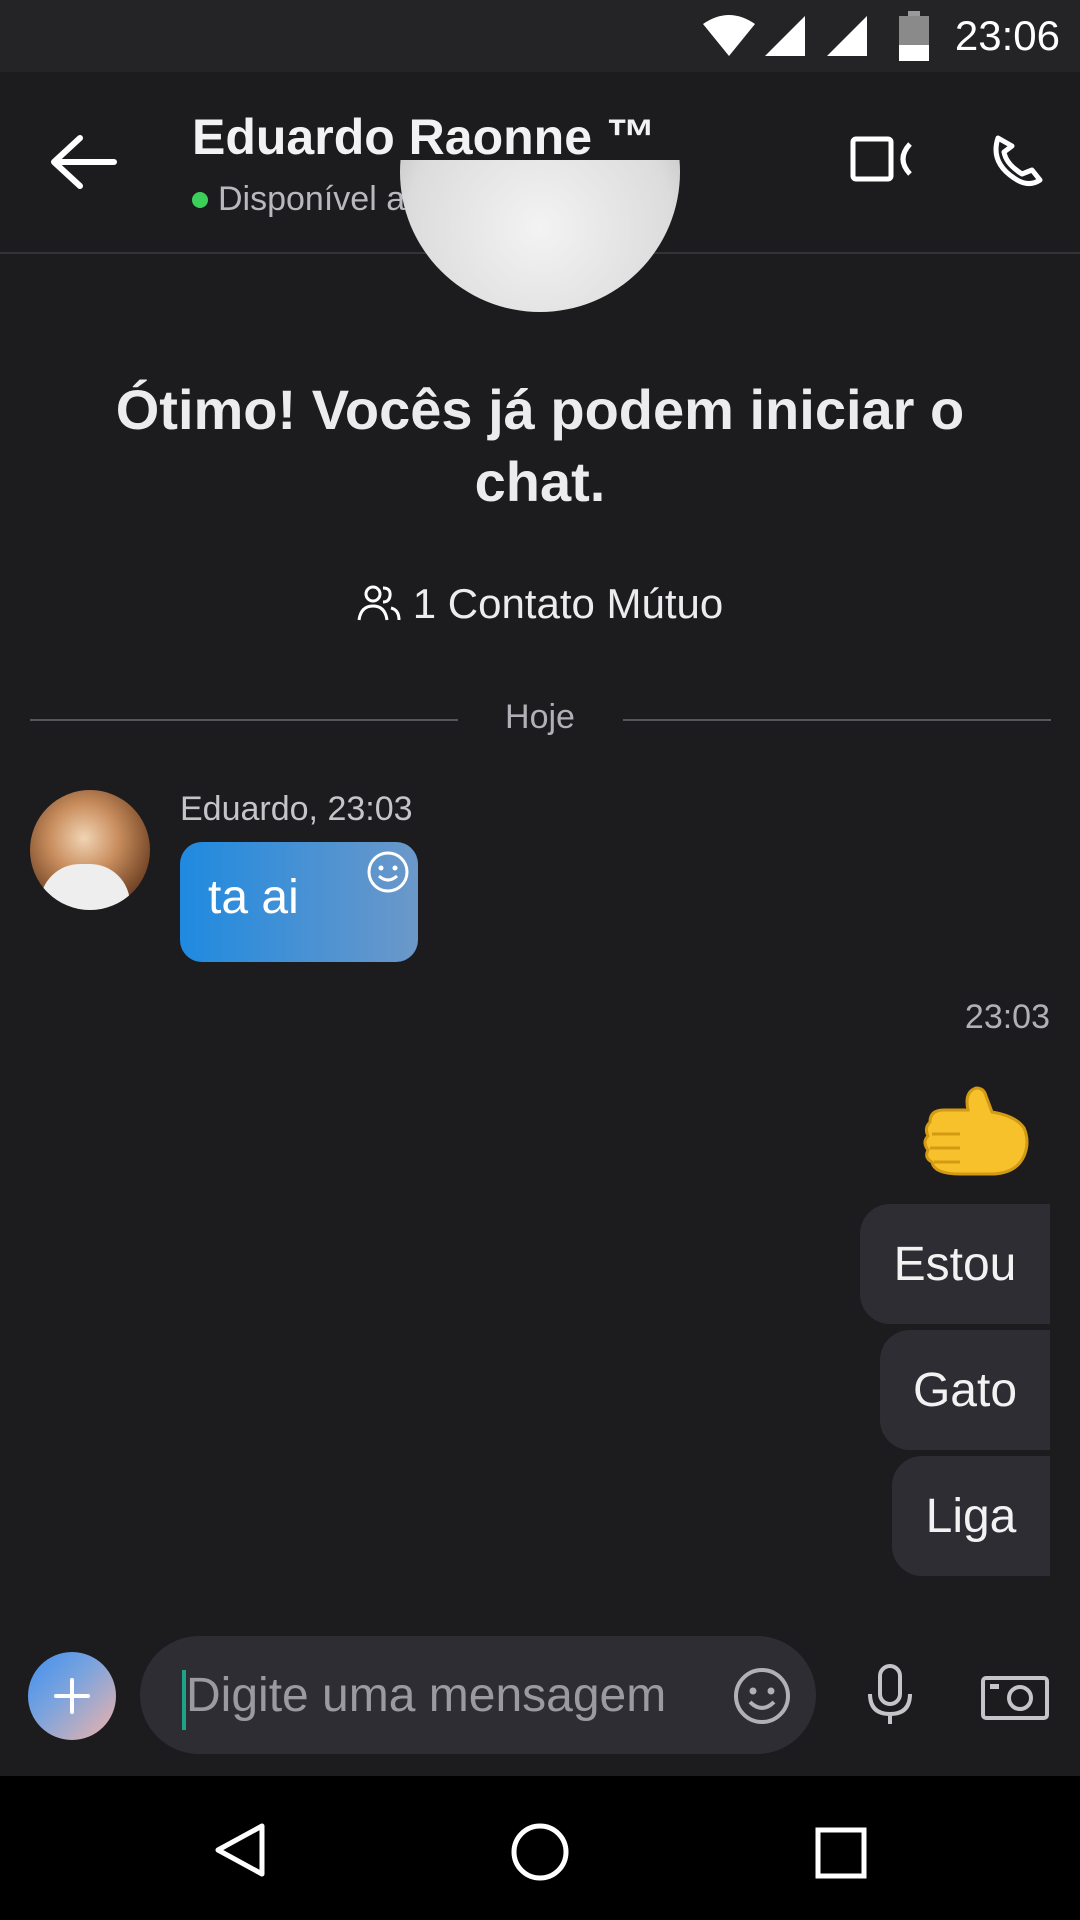  I want to click on people-icon, so click(379, 603).